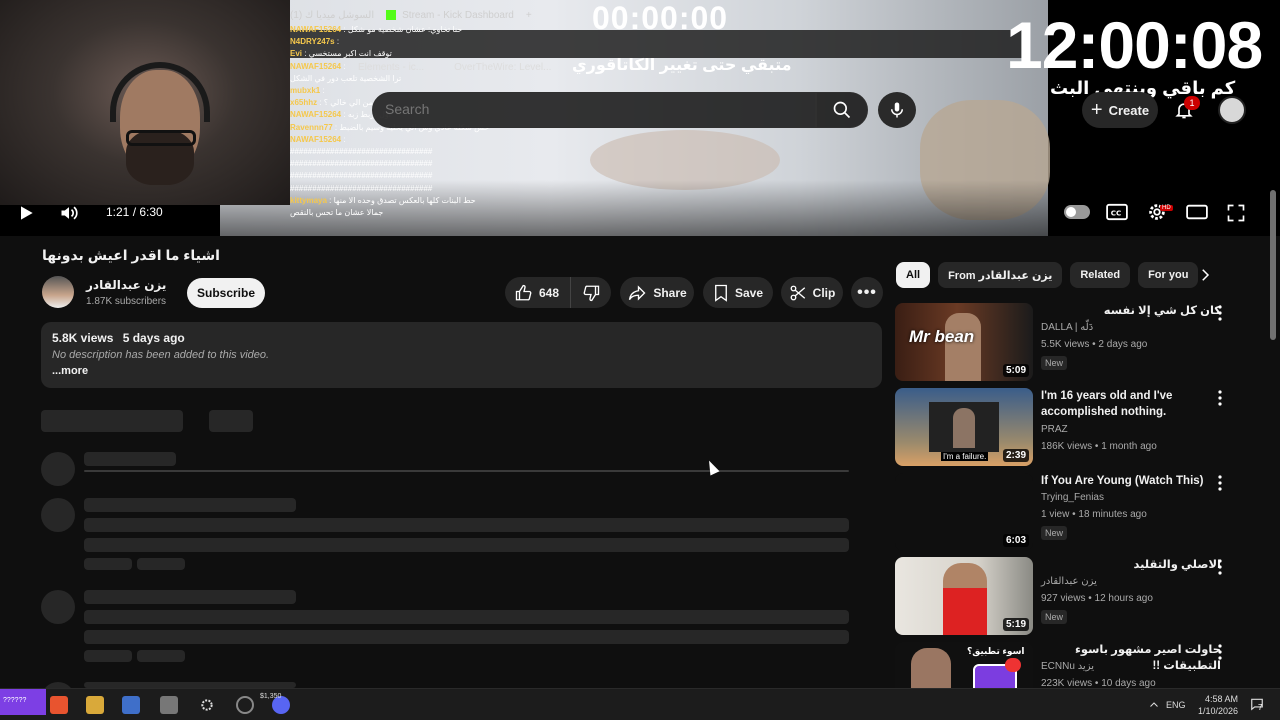  What do you see at coordinates (797, 292) in the screenshot?
I see `scissors-icon` at bounding box center [797, 292].